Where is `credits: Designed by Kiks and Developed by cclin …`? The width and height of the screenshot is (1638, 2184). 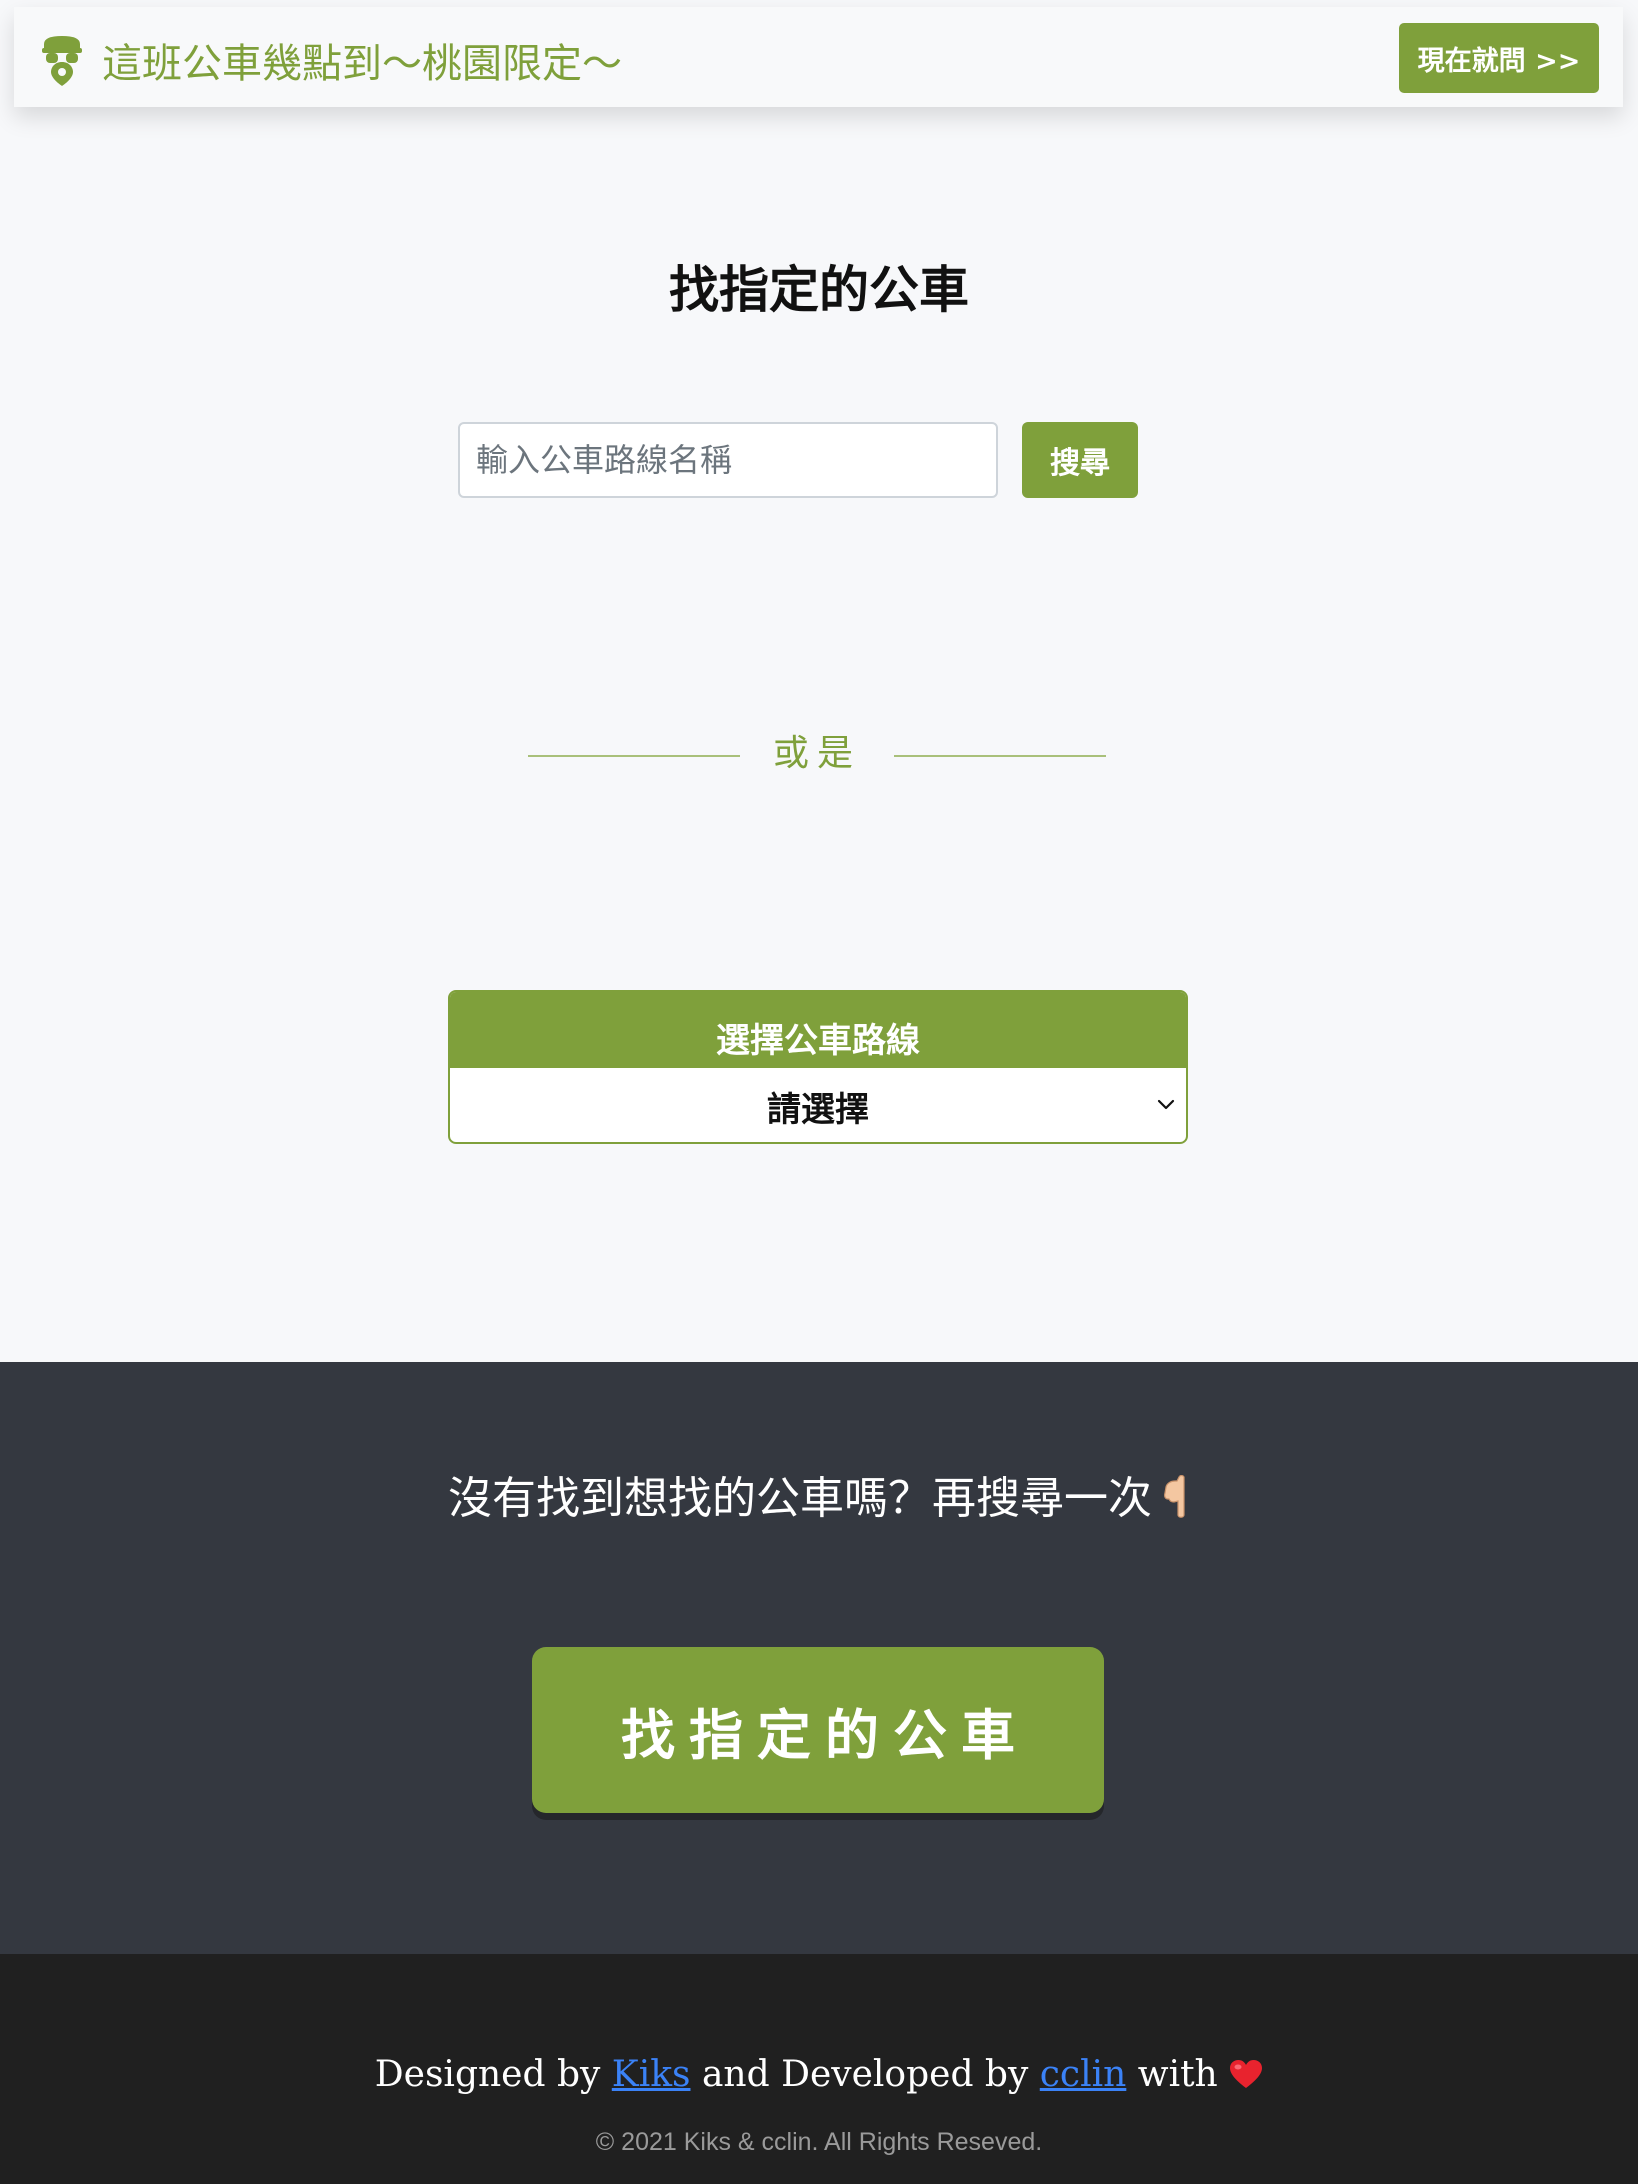
credits: Designed by Kiks and Developed by cclin … is located at coordinates (819, 2074).